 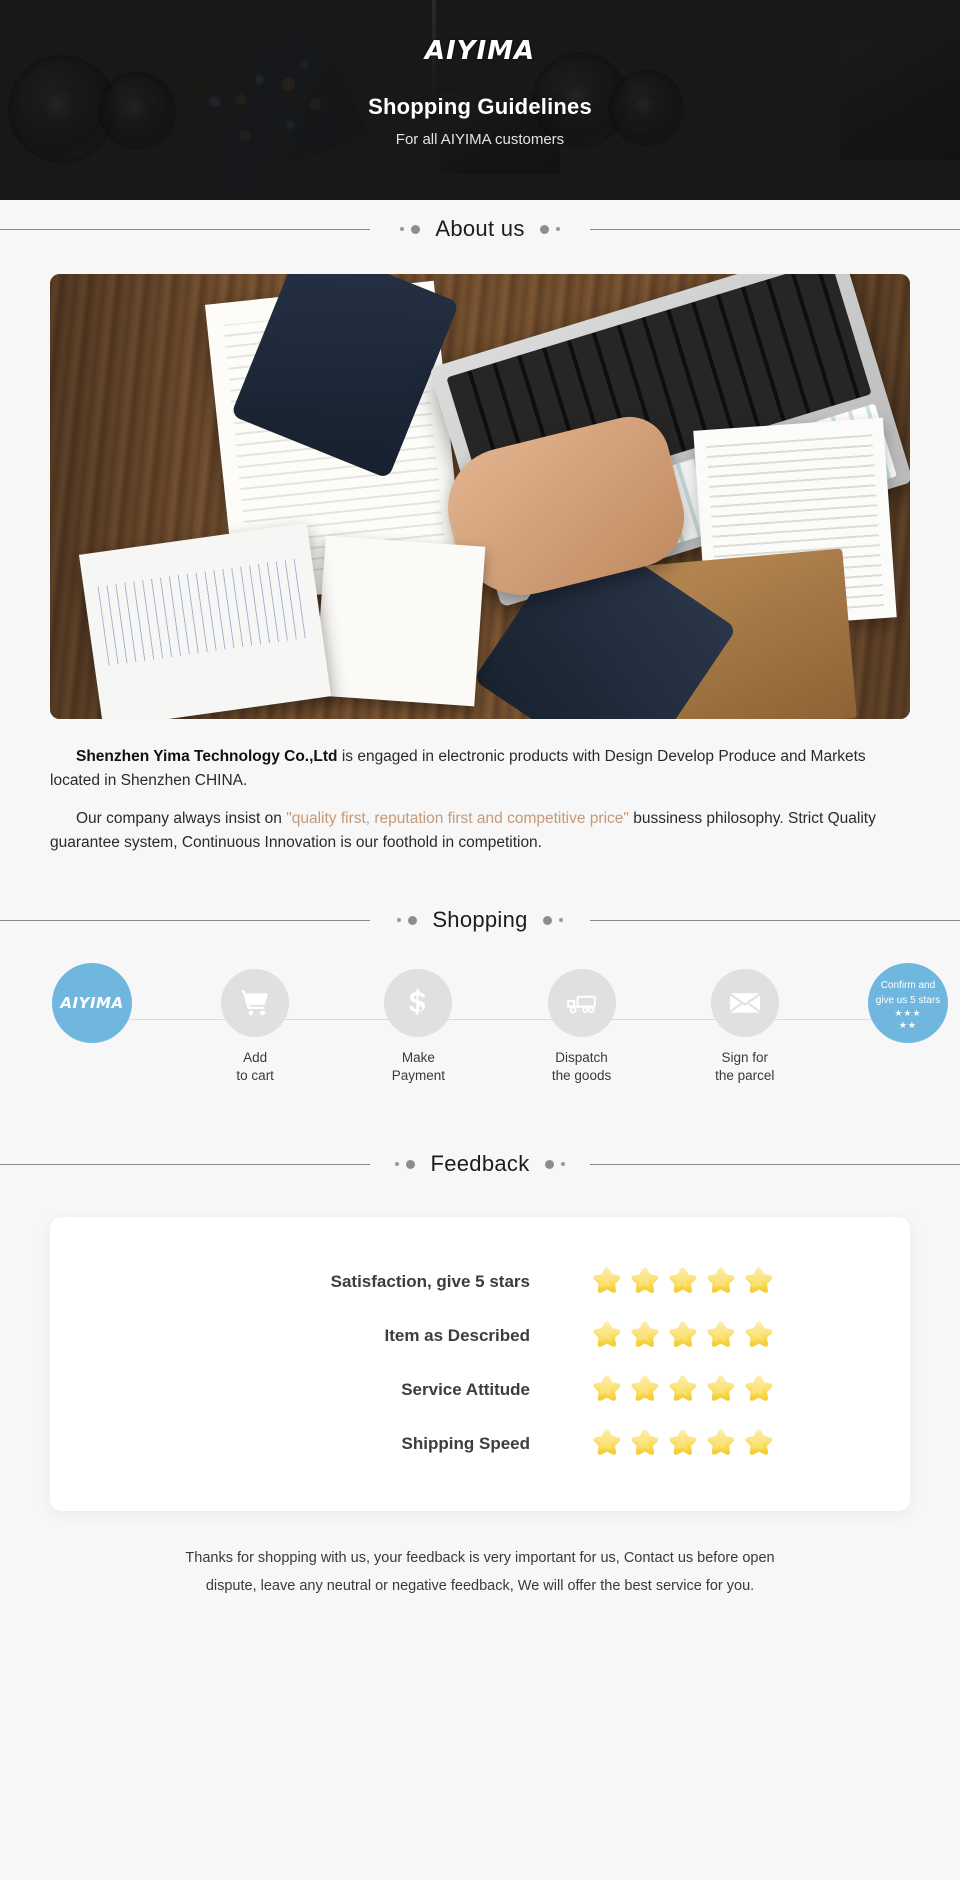 I want to click on confirm-stars-top: ★★★, so click(x=908, y=1013).